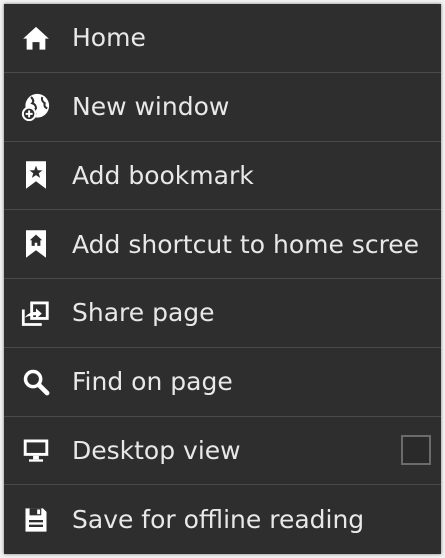 The width and height of the screenshot is (445, 558). I want to click on menu-item-find-on-page: Find on page, so click(222, 382).